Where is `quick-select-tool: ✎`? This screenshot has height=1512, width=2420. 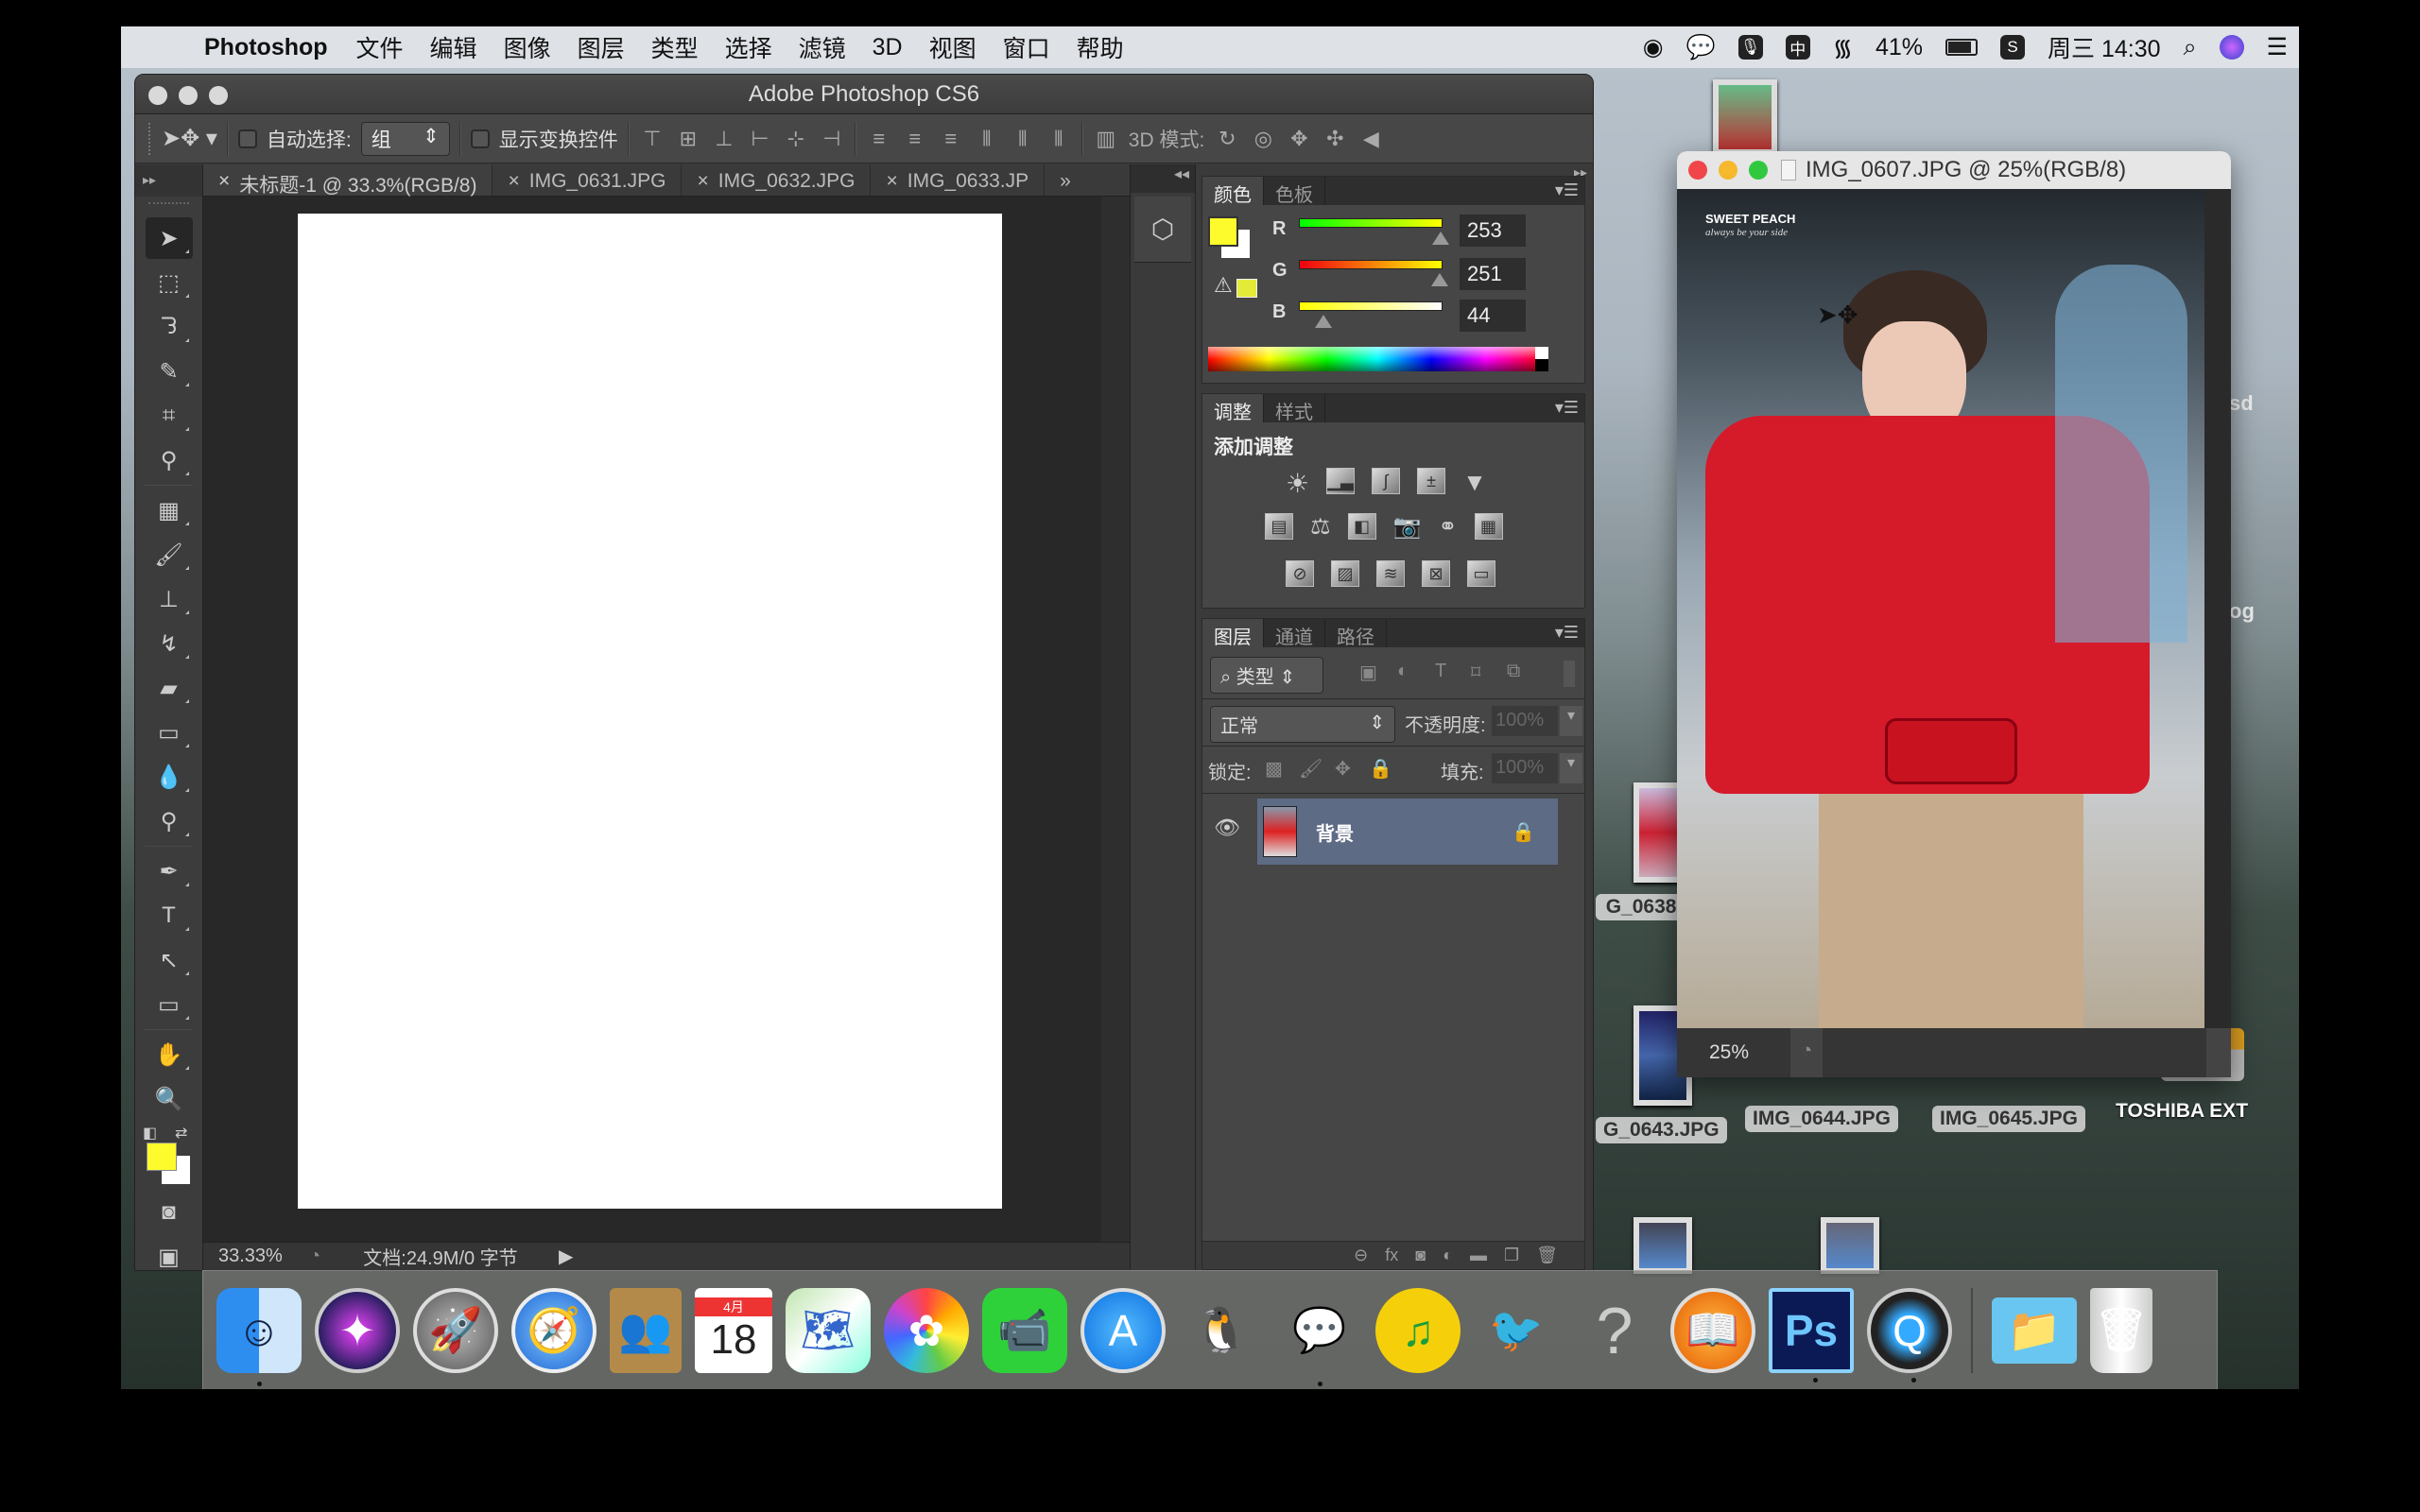
quick-select-tool: ✎ is located at coordinates (169, 371).